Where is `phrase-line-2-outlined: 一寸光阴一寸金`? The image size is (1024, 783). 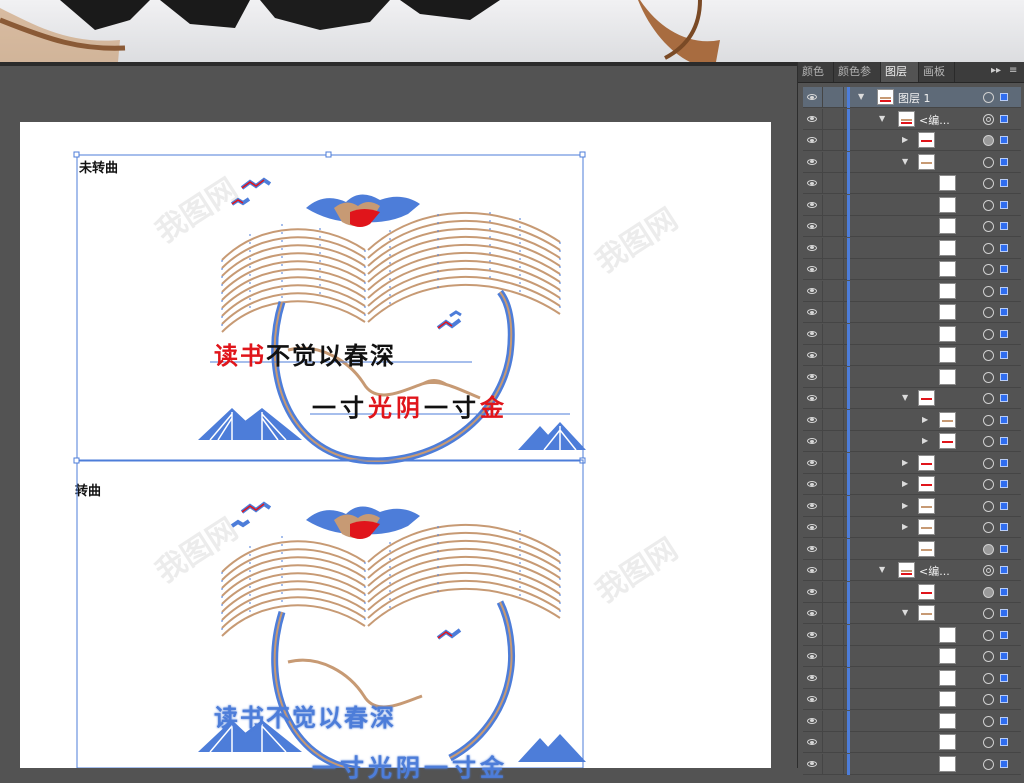 phrase-line-2-outlined: 一寸光阴一寸金 is located at coordinates (410, 765).